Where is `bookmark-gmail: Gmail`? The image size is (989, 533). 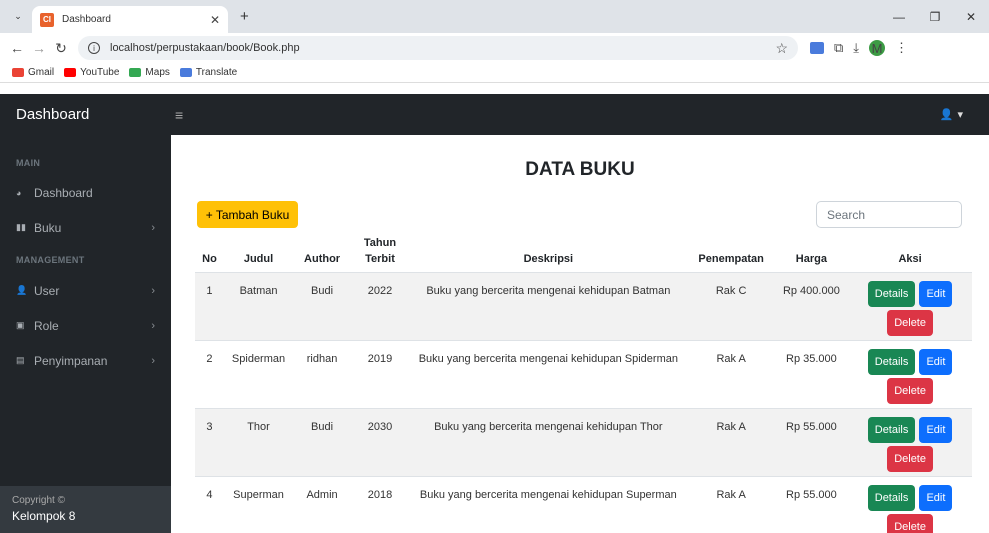
bookmark-gmail: Gmail is located at coordinates (33, 72).